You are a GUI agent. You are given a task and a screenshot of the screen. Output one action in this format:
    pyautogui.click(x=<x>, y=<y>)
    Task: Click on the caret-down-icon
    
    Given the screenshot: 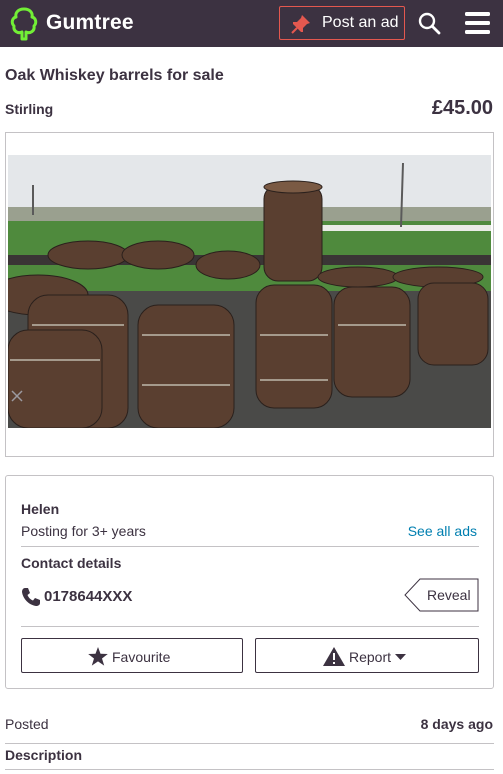 What is the action you would take?
    pyautogui.click(x=401, y=656)
    